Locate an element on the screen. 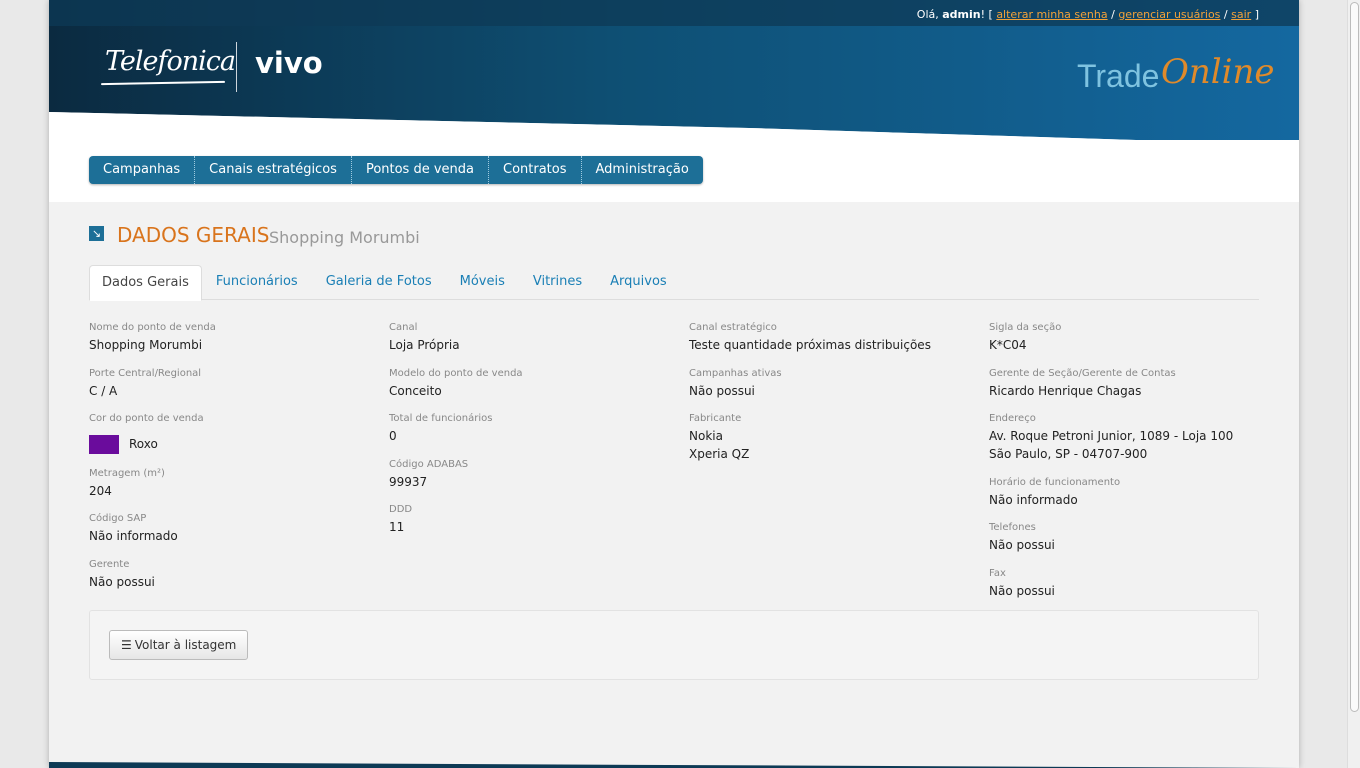 The height and width of the screenshot is (768, 1360). bracket-close: ] is located at coordinates (1256, 14).